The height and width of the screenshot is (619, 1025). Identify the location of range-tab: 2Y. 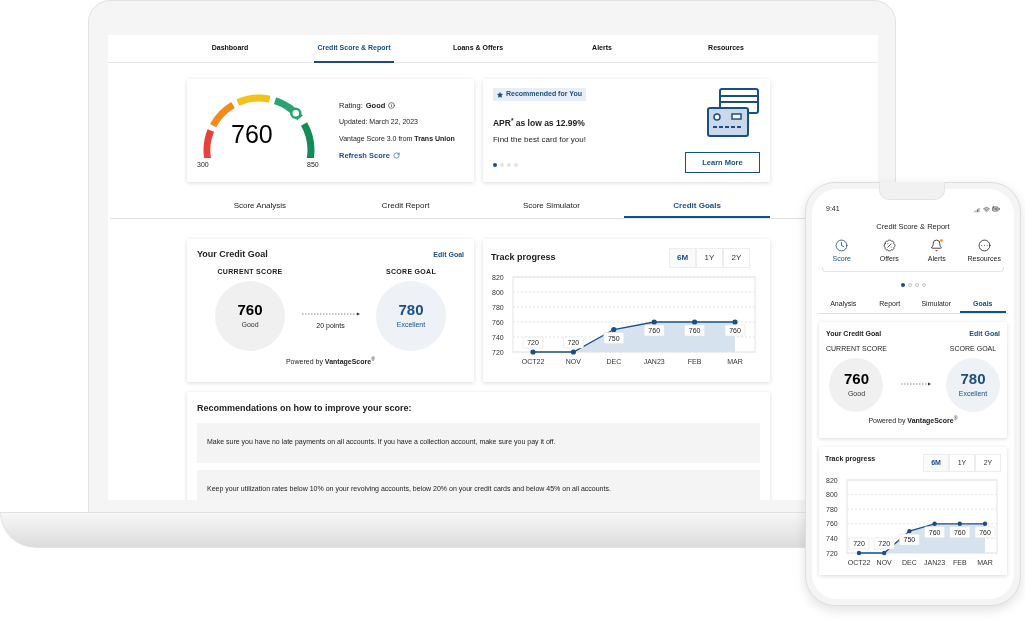
(736, 258).